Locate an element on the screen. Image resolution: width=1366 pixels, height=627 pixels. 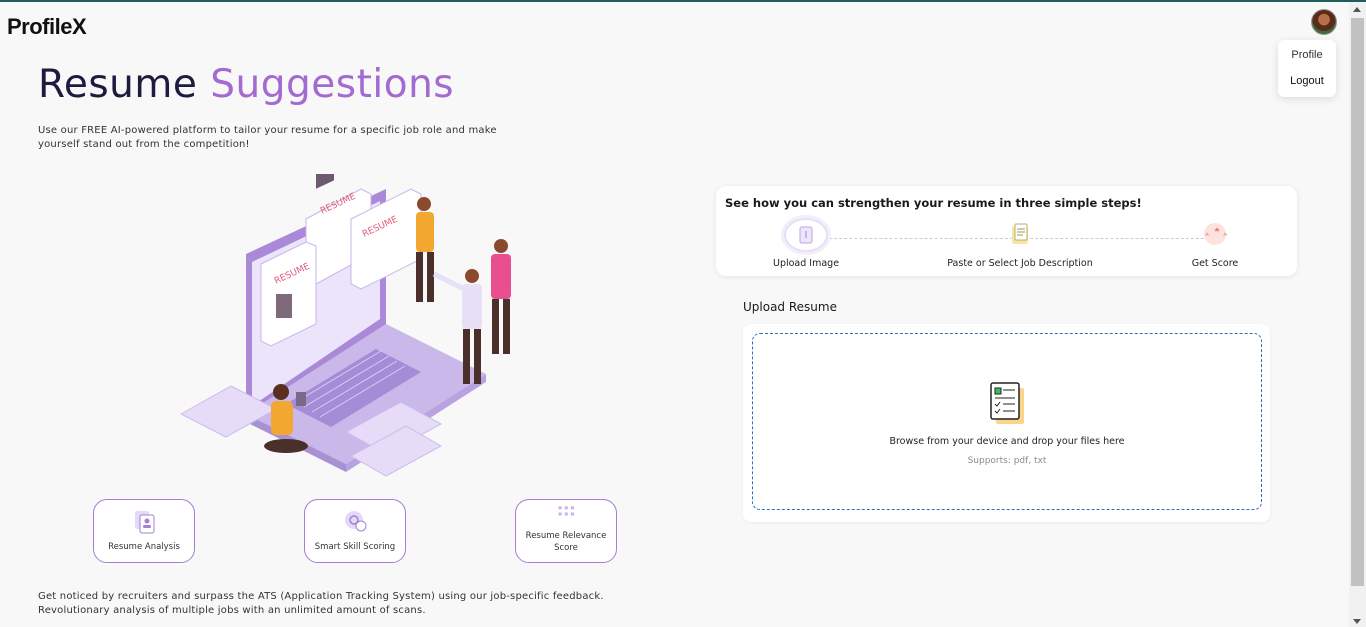
step-label: Upload Image is located at coordinates (806, 263).